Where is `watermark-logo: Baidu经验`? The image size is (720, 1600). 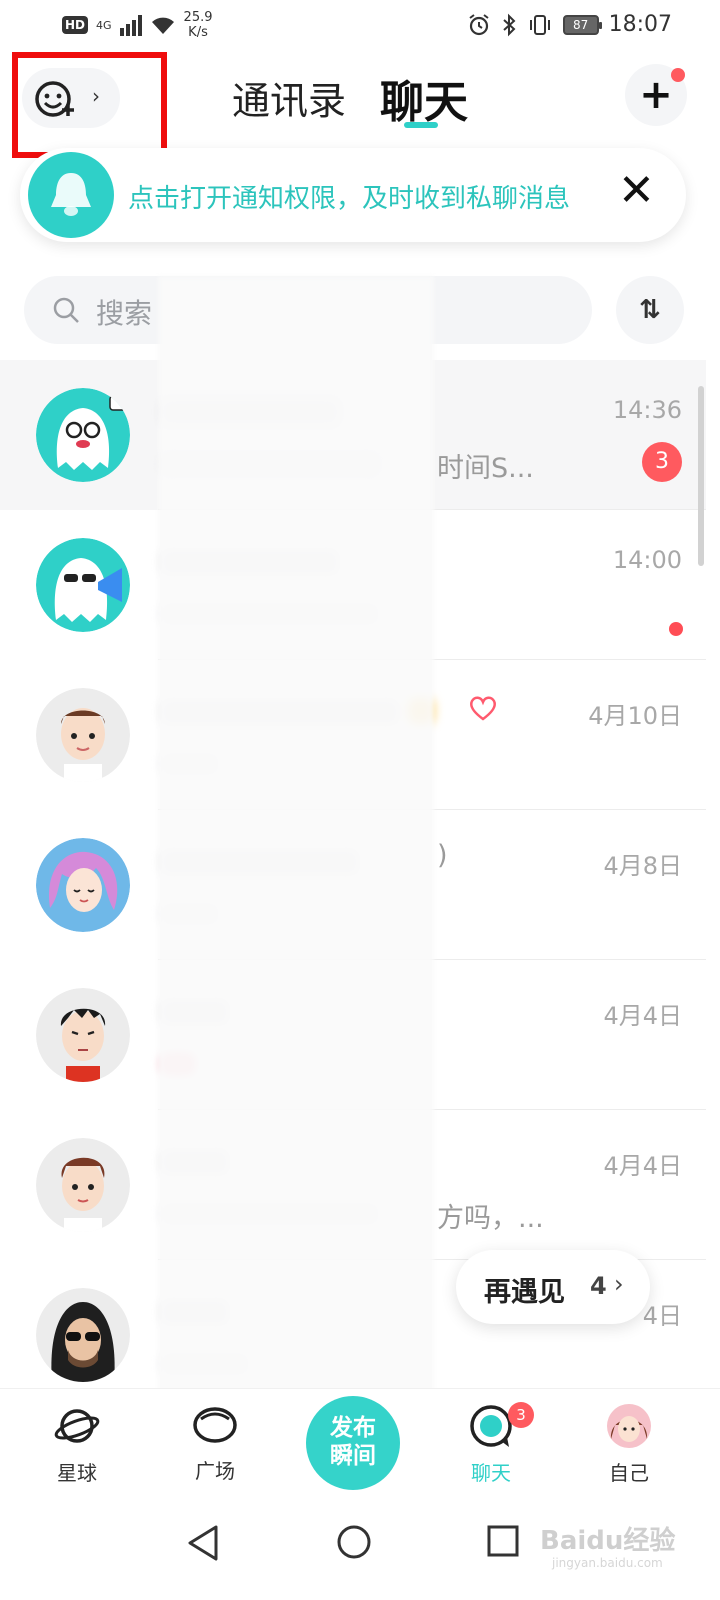 watermark-logo: Baidu经验 is located at coordinates (608, 1541).